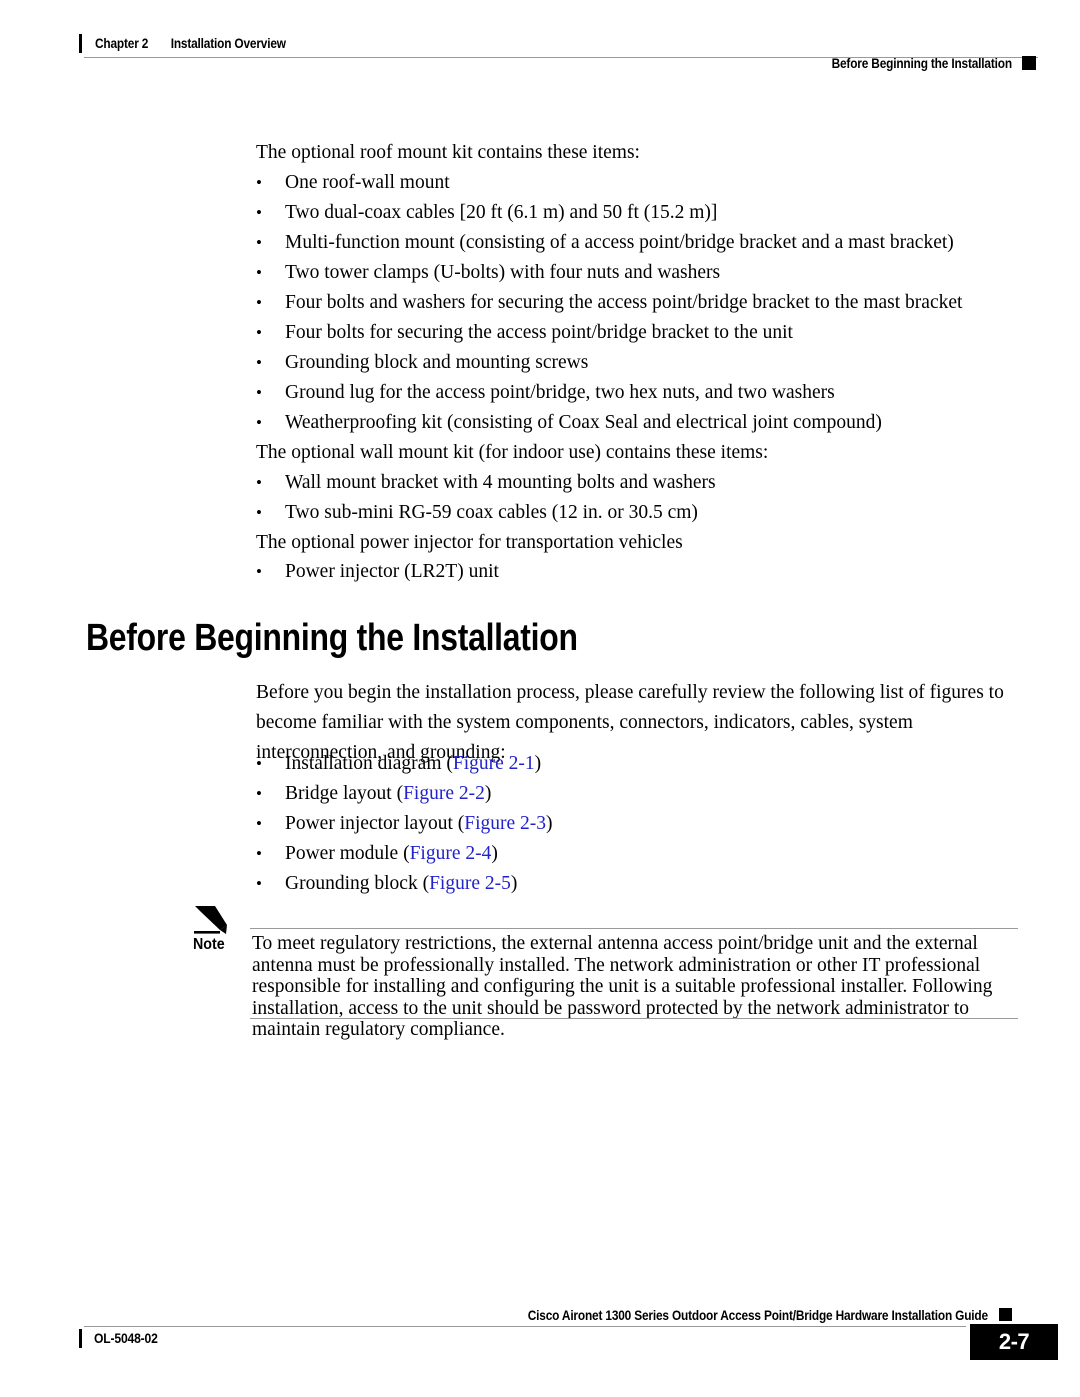  I want to click on list-item: • Power module (Figure 2-4), so click(640, 854).